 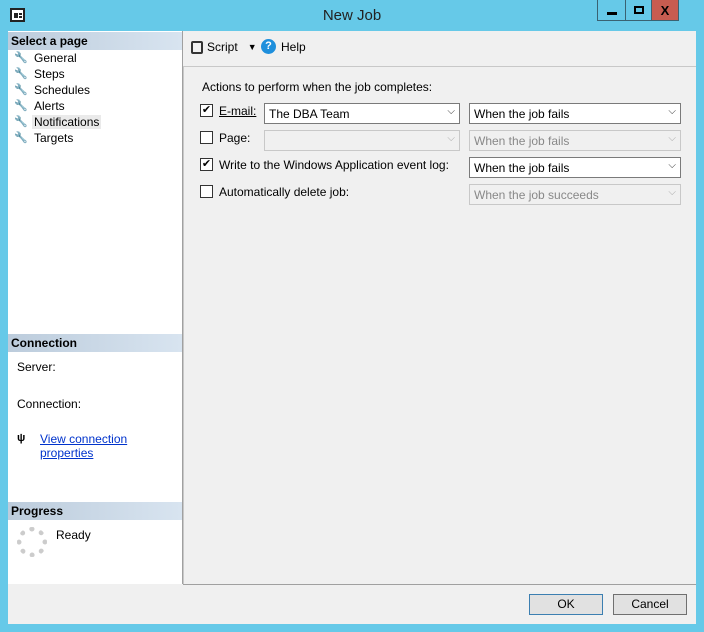 What do you see at coordinates (32, 542) in the screenshot?
I see `progress-spinner-icon` at bounding box center [32, 542].